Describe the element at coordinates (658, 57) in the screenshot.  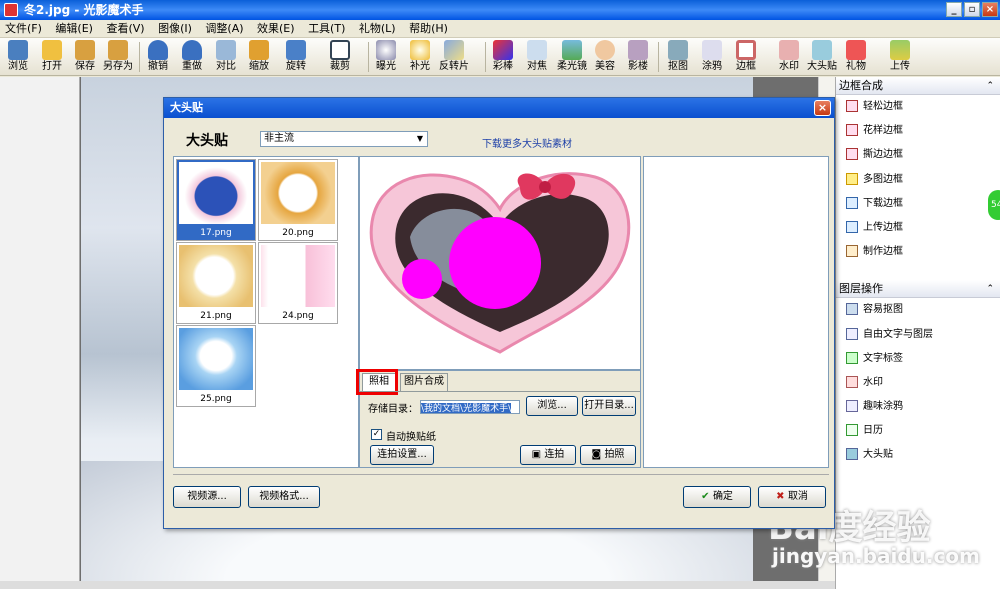
I see `toolbar-divider` at that location.